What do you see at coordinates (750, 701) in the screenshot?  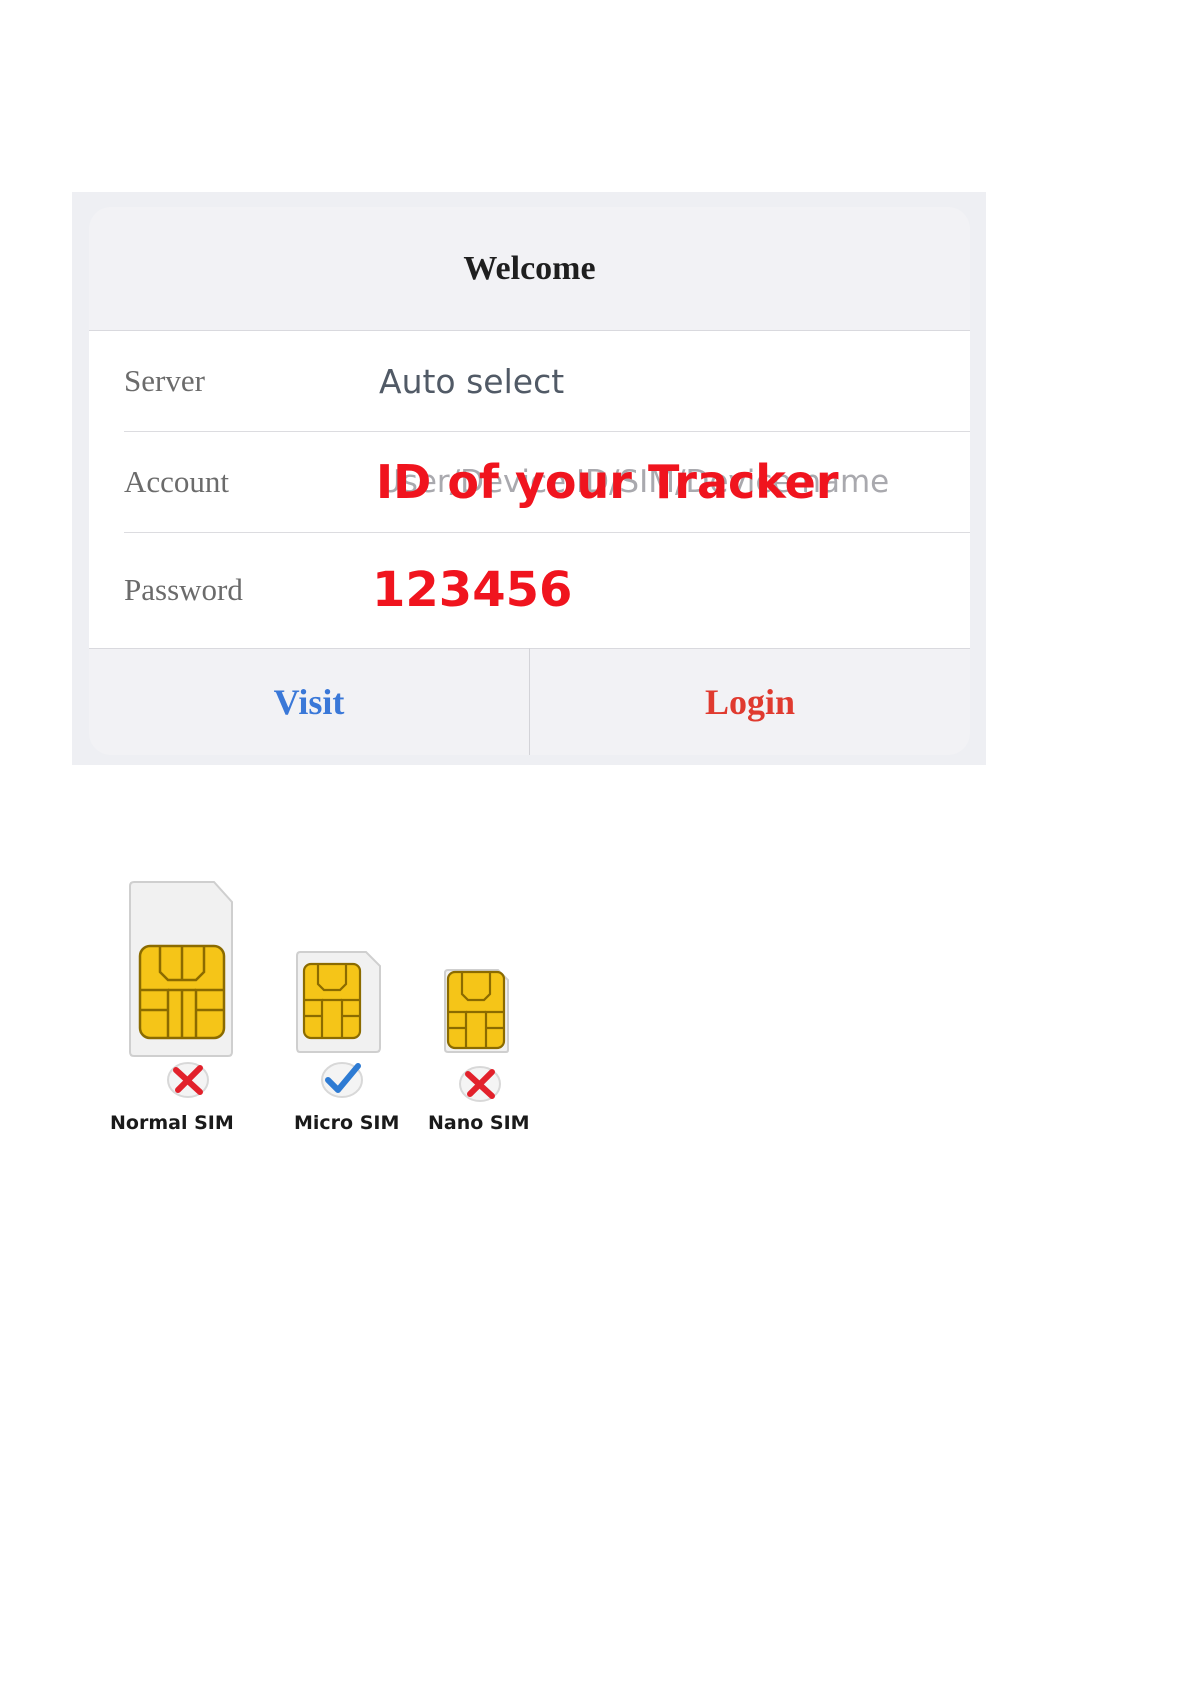 I see `login-button: Login` at bounding box center [750, 701].